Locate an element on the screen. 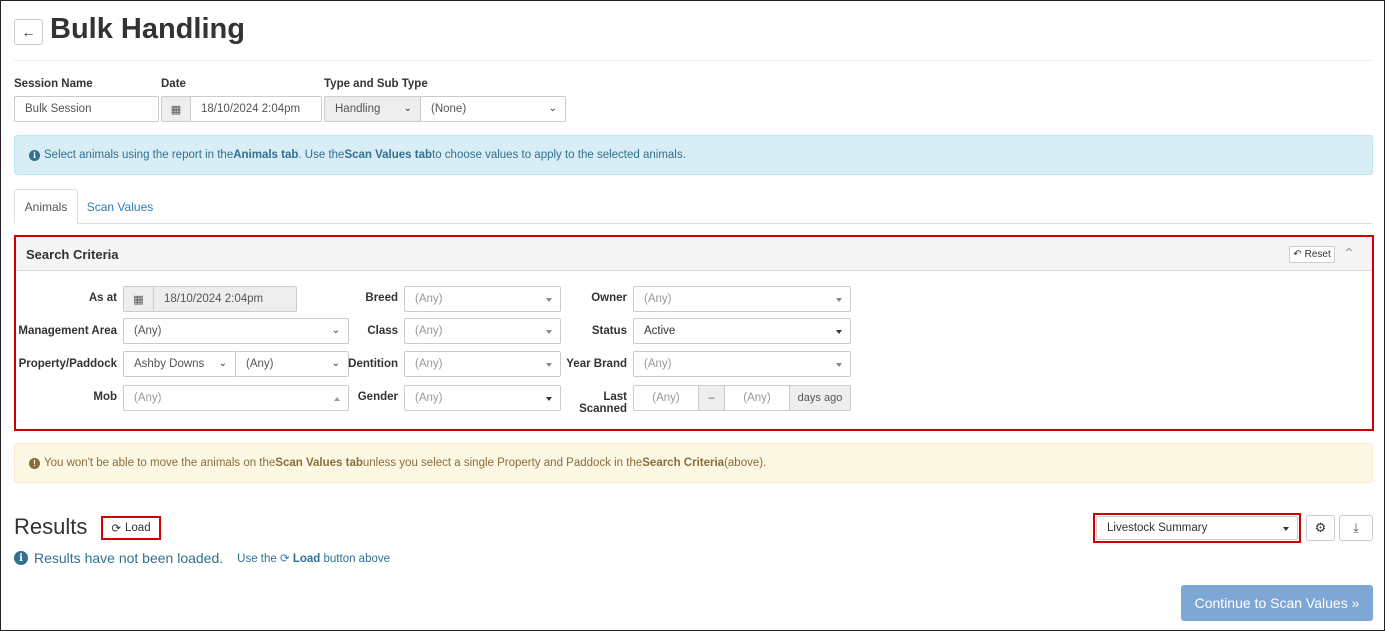 The width and height of the screenshot is (1385, 631). last-scanned-to-input: (Any) is located at coordinates (757, 398).